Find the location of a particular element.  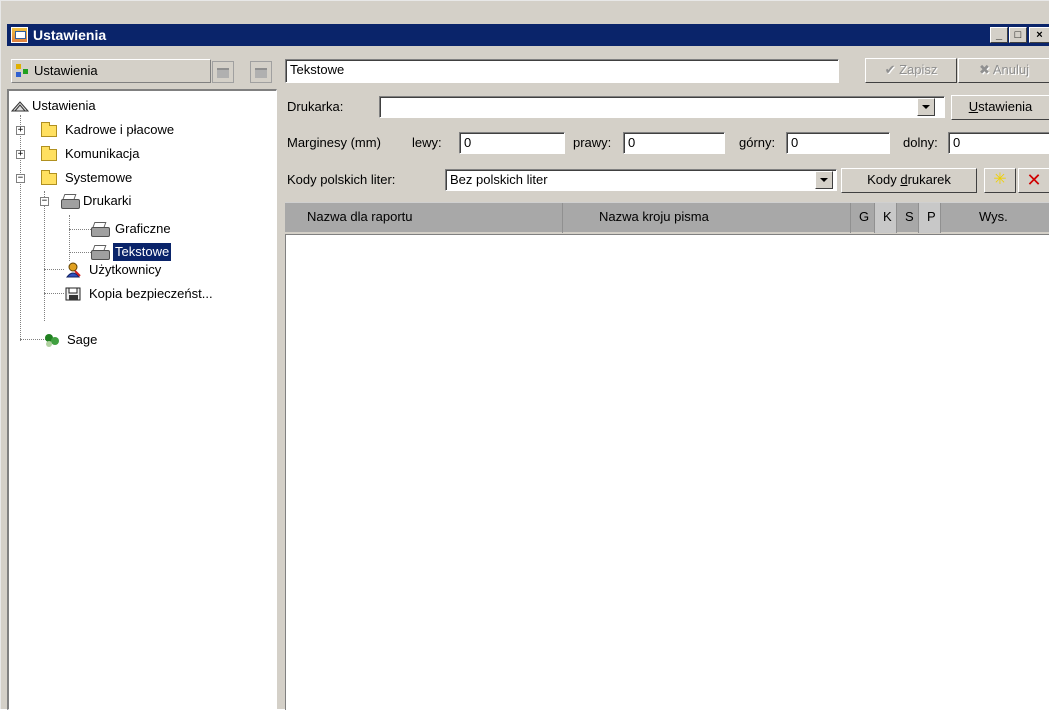

column-header-s: S is located at coordinates (908, 218).